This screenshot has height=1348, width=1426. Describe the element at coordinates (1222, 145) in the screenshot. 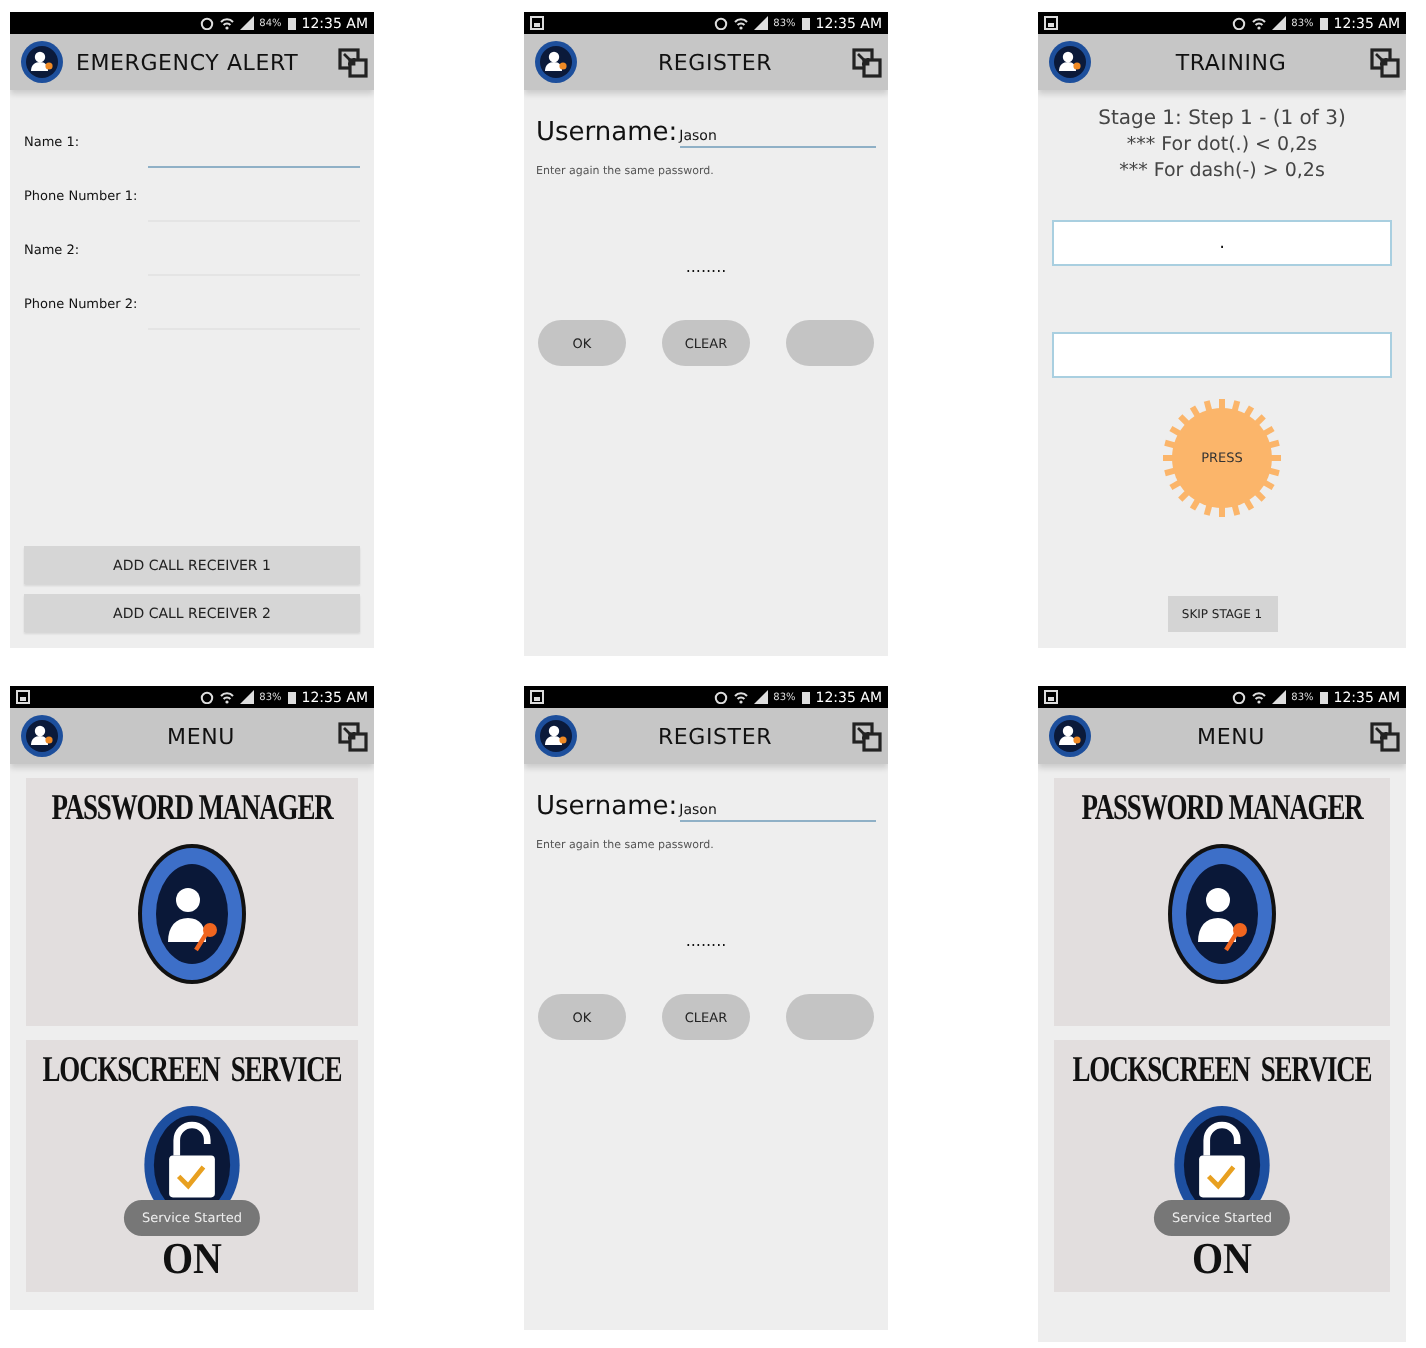

I see `instruction-text: *** For dot(.) < 0,2s` at that location.